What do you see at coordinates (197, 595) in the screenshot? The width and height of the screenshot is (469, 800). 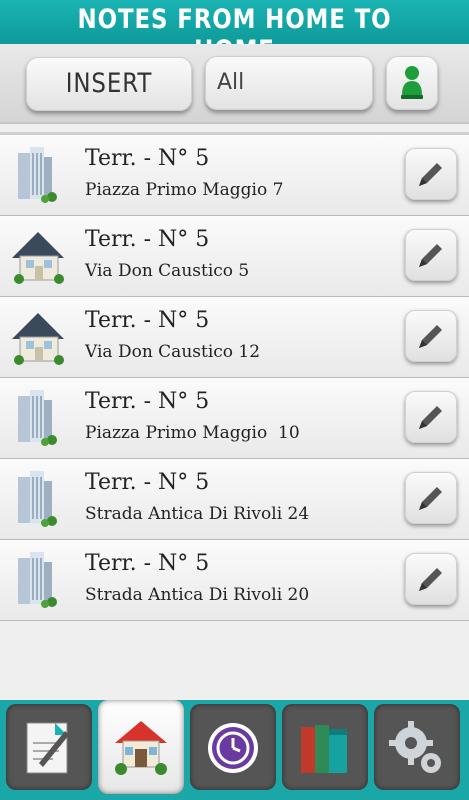 I see `list-item-address: Strada Antica Di Rivoli 20` at bounding box center [197, 595].